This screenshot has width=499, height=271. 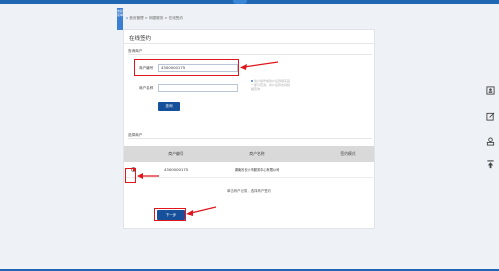 I want to click on table-row: 4300000175 湖南省长沙市服务中心有限公司, so click(x=249, y=170).